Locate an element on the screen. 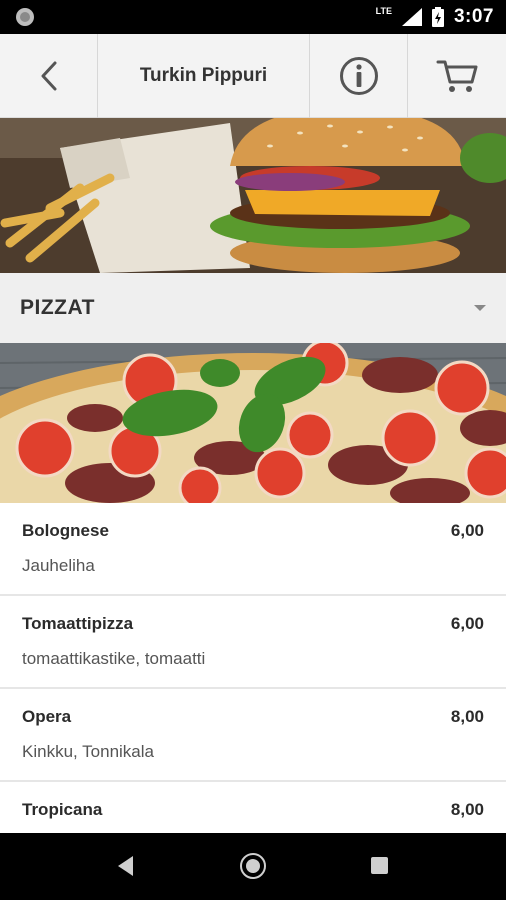 The image size is (506, 900). nav-recents-icon is located at coordinates (379, 865).